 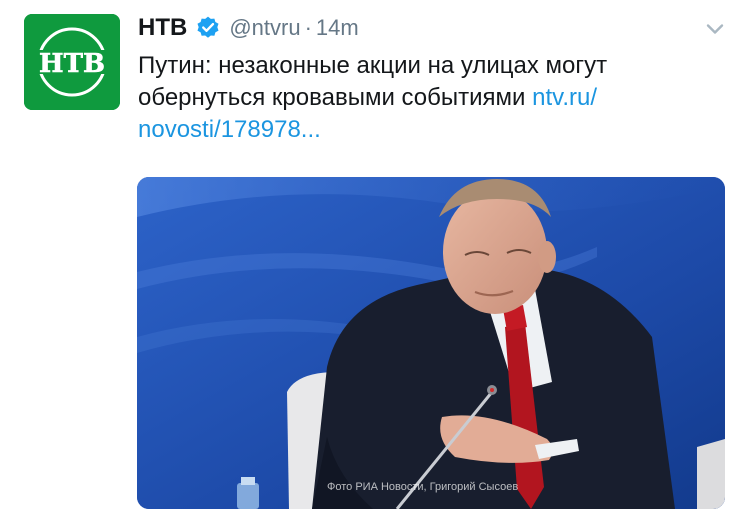 I want to click on tweet-text-line-1: Путин: незаконные акции на улицах могут, so click(x=373, y=65).